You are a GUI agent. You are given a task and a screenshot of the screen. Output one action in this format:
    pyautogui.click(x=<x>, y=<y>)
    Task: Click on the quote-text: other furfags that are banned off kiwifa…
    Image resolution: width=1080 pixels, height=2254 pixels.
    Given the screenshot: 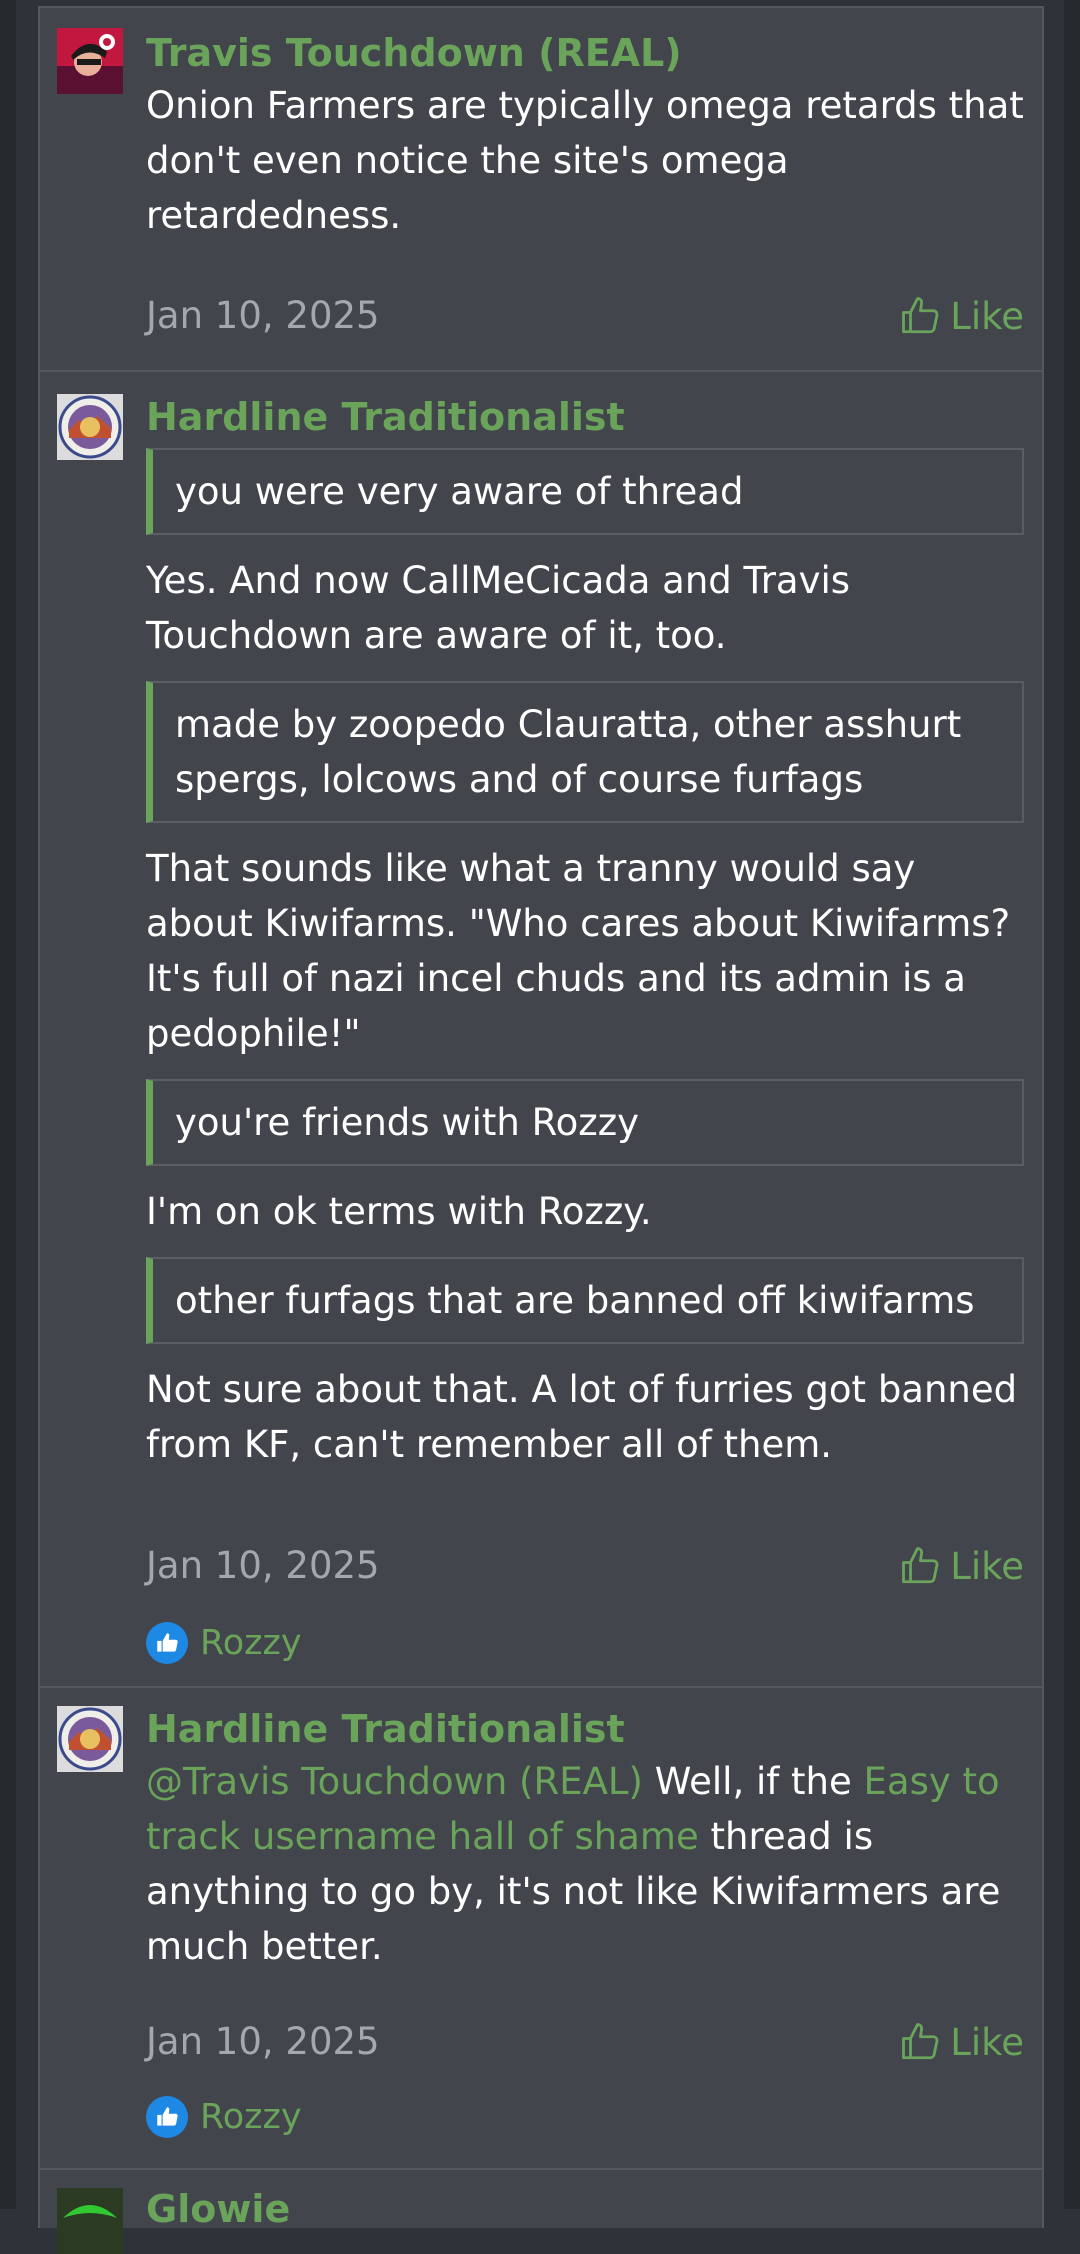 What is the action you would take?
    pyautogui.click(x=575, y=1300)
    